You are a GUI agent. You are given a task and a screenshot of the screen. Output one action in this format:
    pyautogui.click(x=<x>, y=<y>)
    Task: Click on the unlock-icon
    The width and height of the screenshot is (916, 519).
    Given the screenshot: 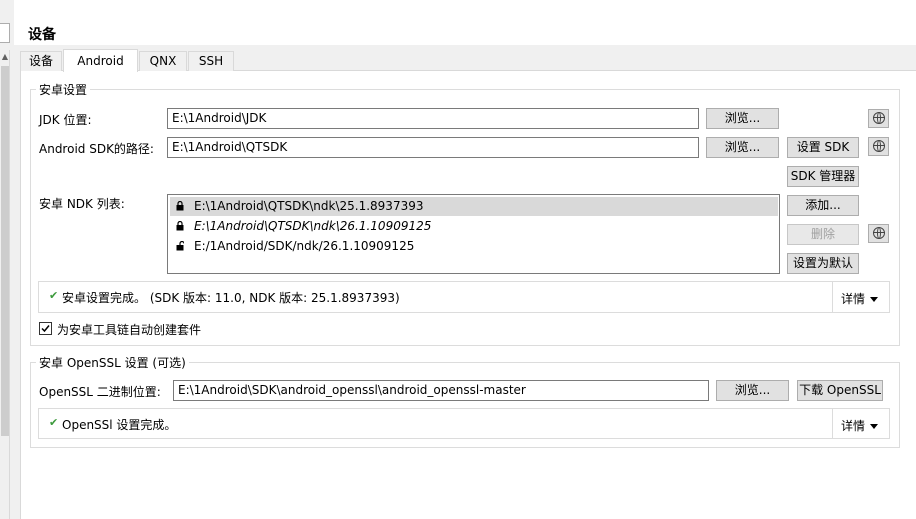 What is the action you would take?
    pyautogui.click(x=180, y=246)
    